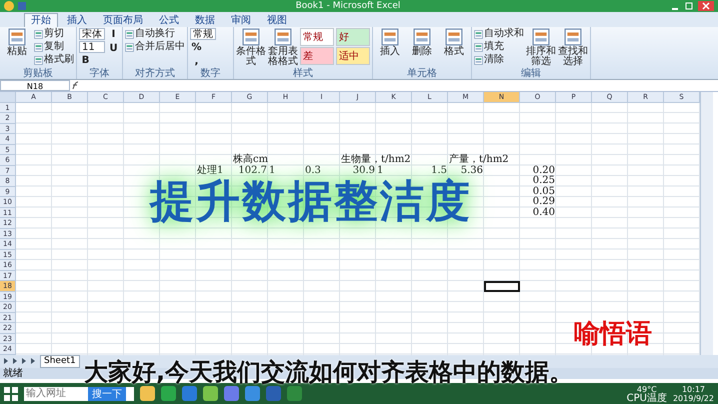 The width and height of the screenshot is (718, 404). I want to click on ribbon-tab: 数据, so click(205, 20).